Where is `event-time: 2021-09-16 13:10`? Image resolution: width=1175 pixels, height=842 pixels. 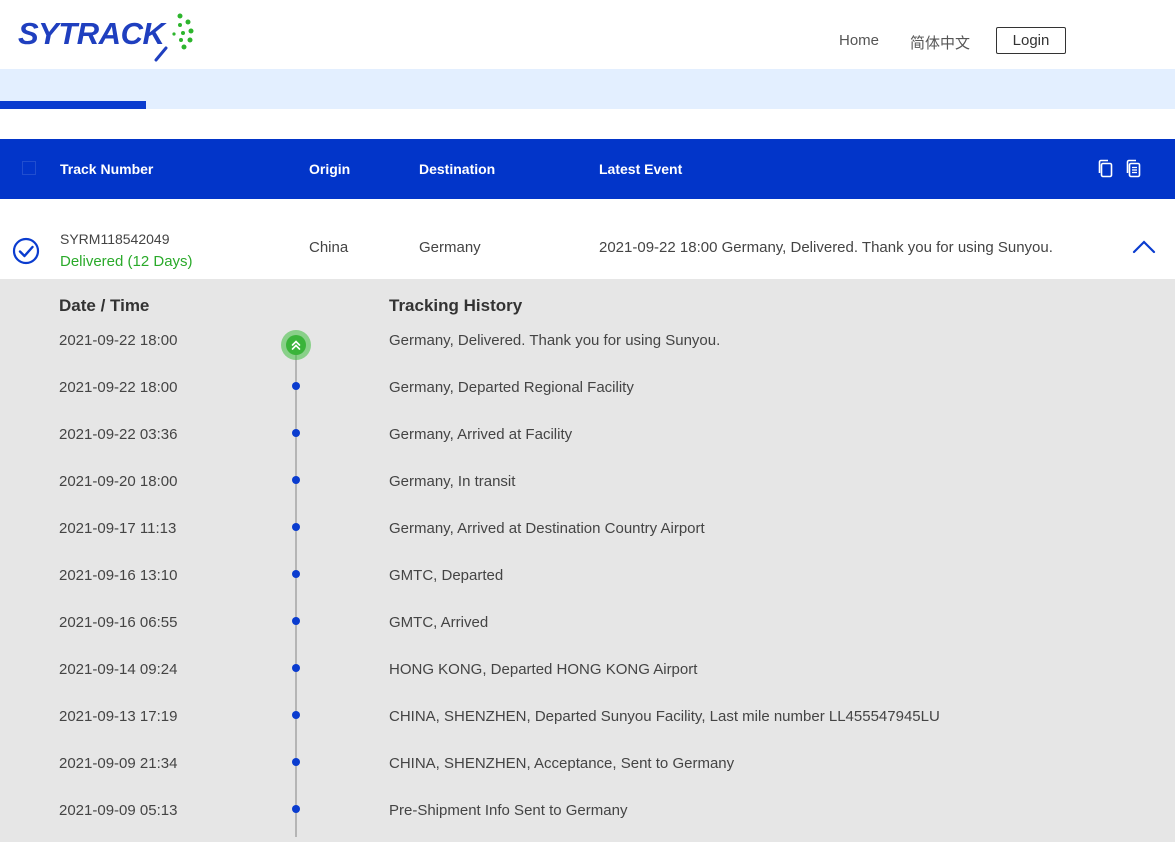 event-time: 2021-09-16 13:10 is located at coordinates (118, 575).